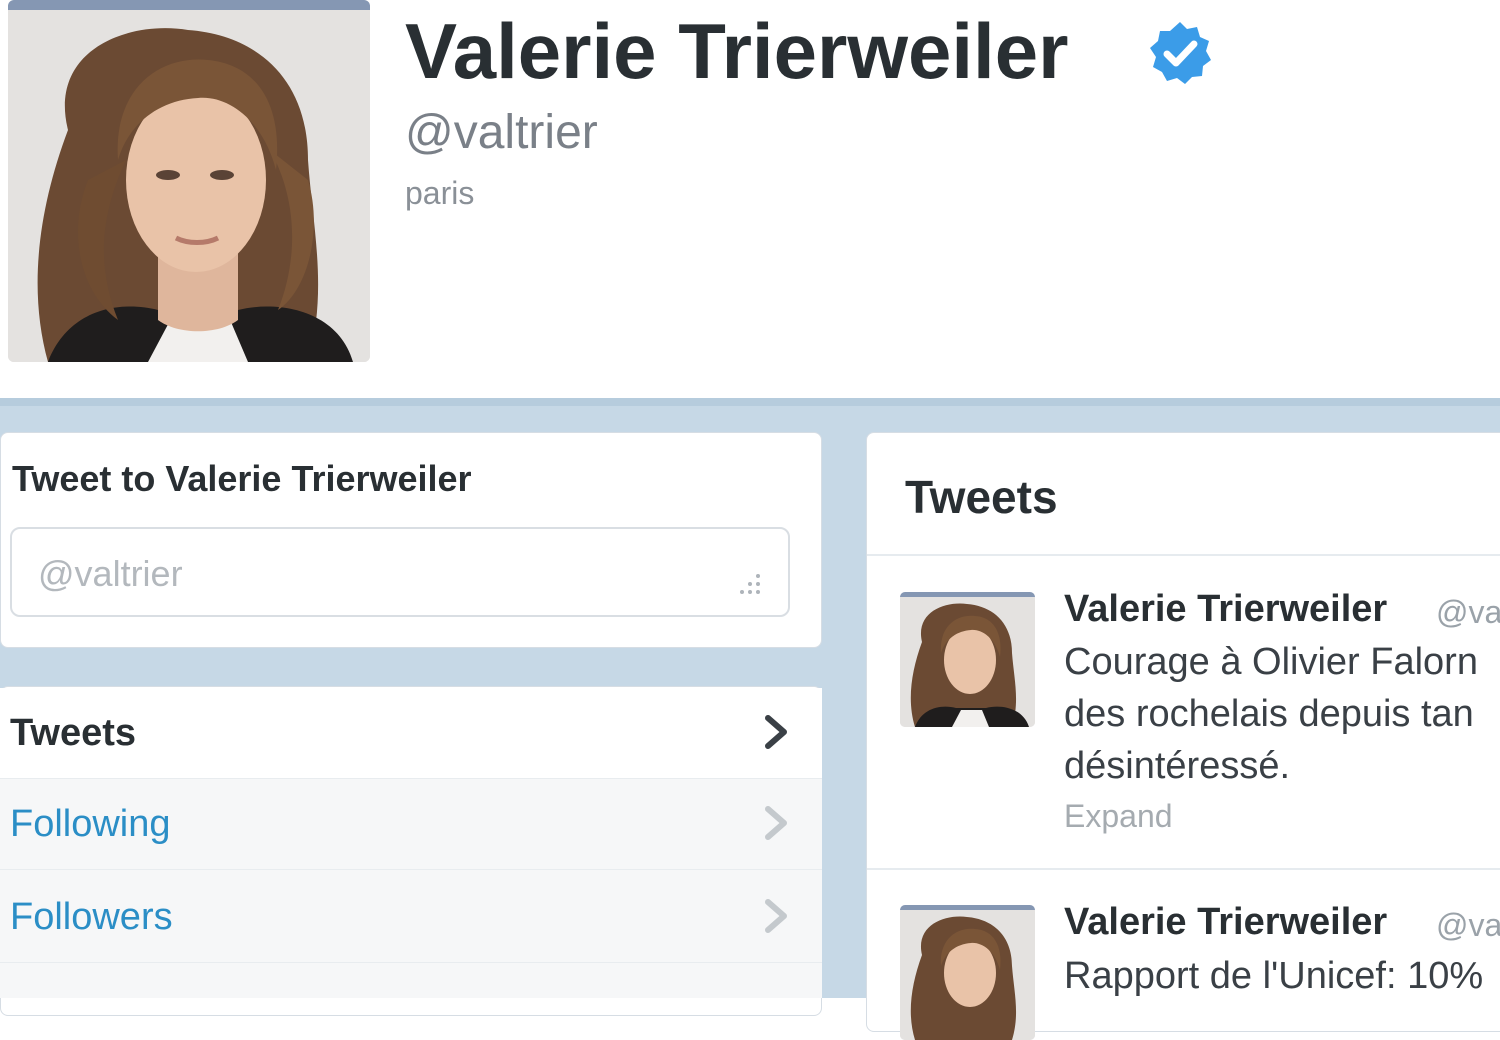 The image size is (1500, 1040). I want to click on profile-avatar, so click(189, 181).